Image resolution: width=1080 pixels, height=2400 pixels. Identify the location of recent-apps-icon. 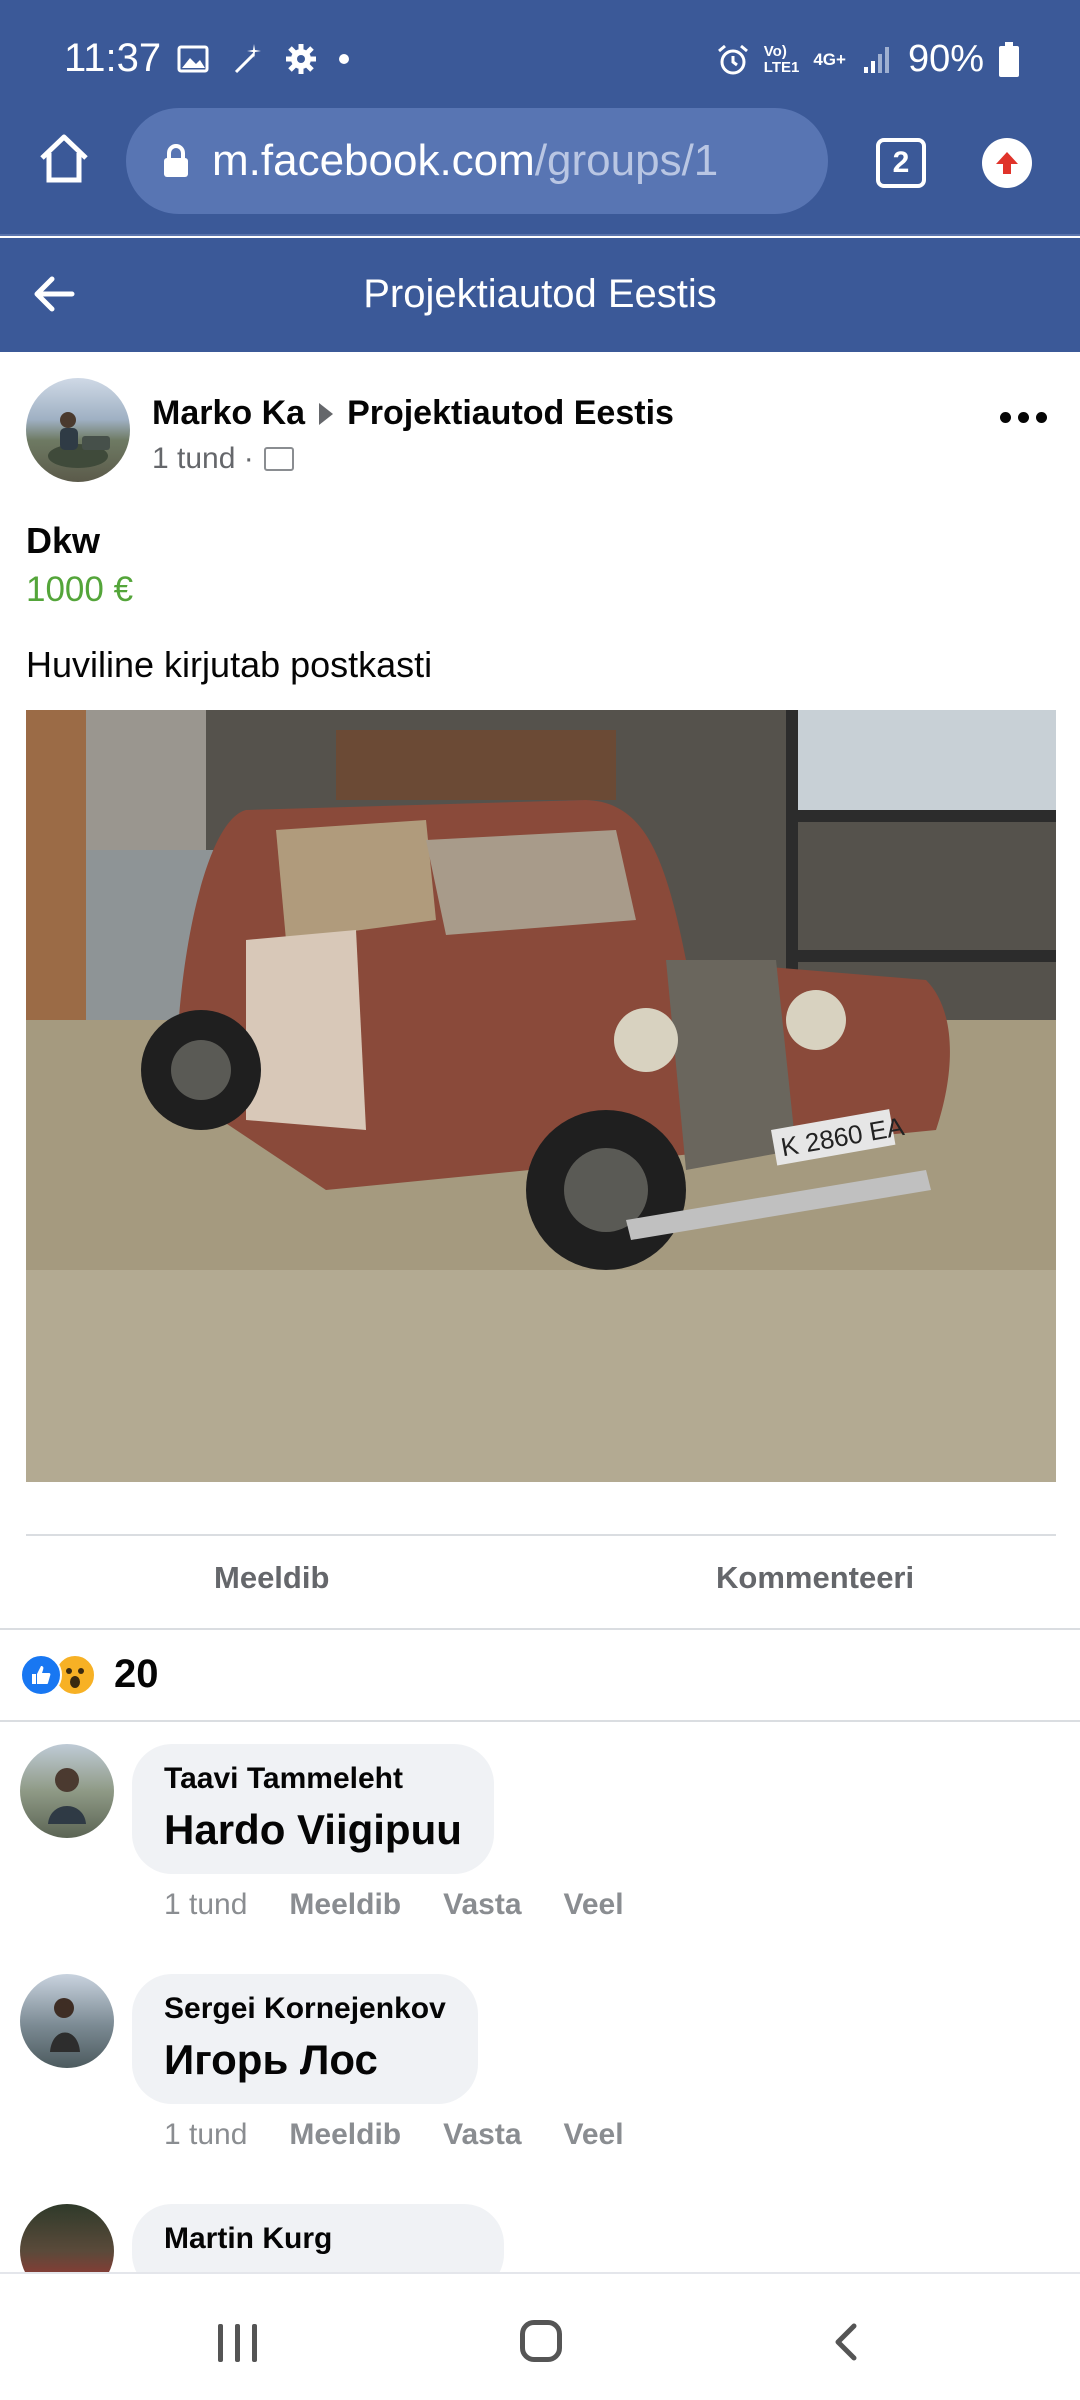
(237, 2343).